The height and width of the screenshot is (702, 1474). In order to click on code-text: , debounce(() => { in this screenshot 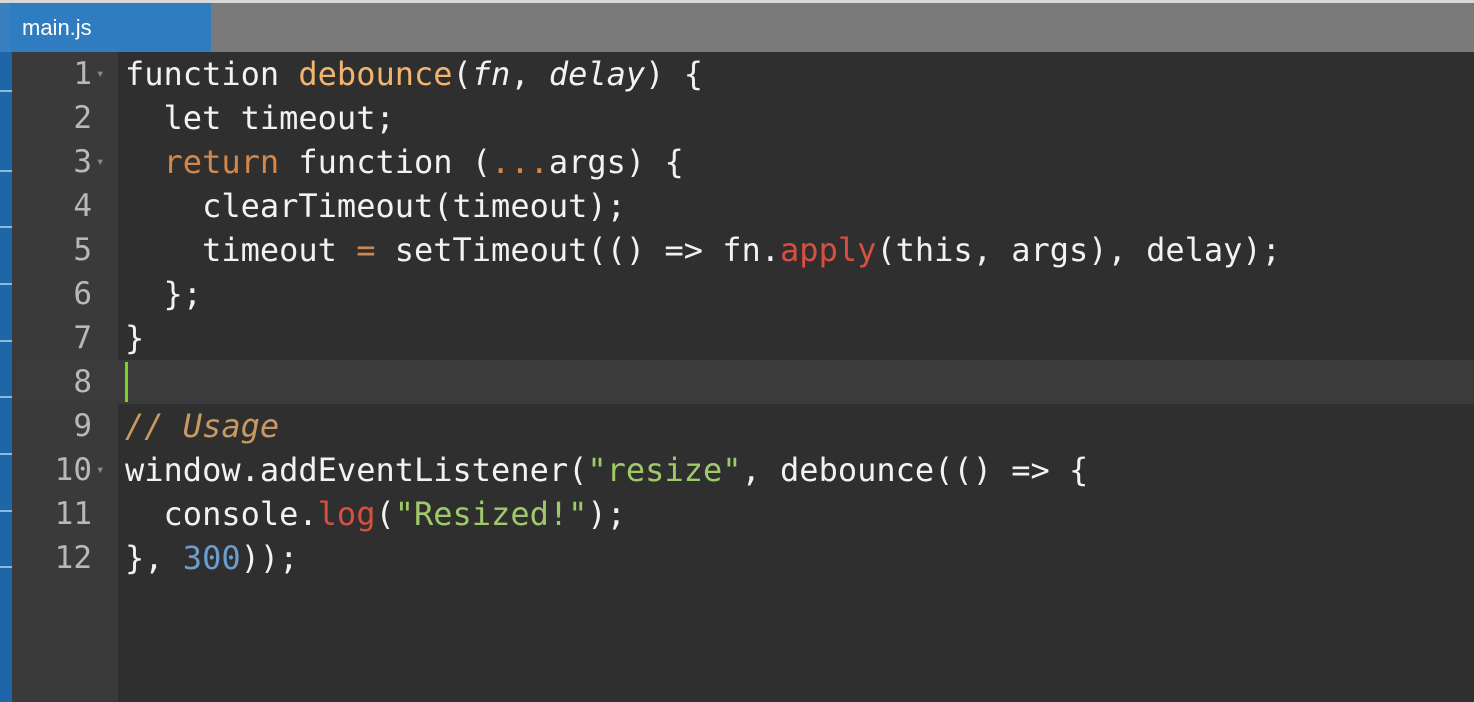, I will do `click(915, 470)`.